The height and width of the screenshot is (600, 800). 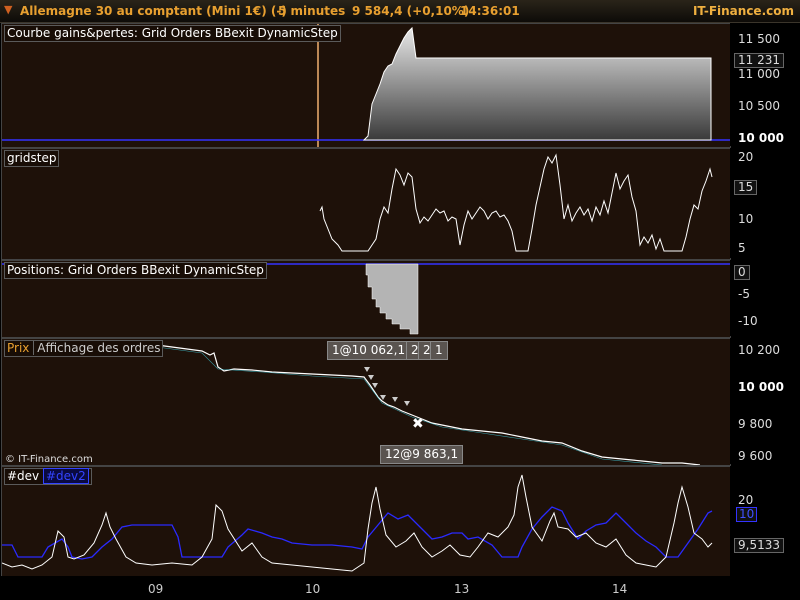 I want to click on x-tick-label: 09, so click(x=156, y=589).